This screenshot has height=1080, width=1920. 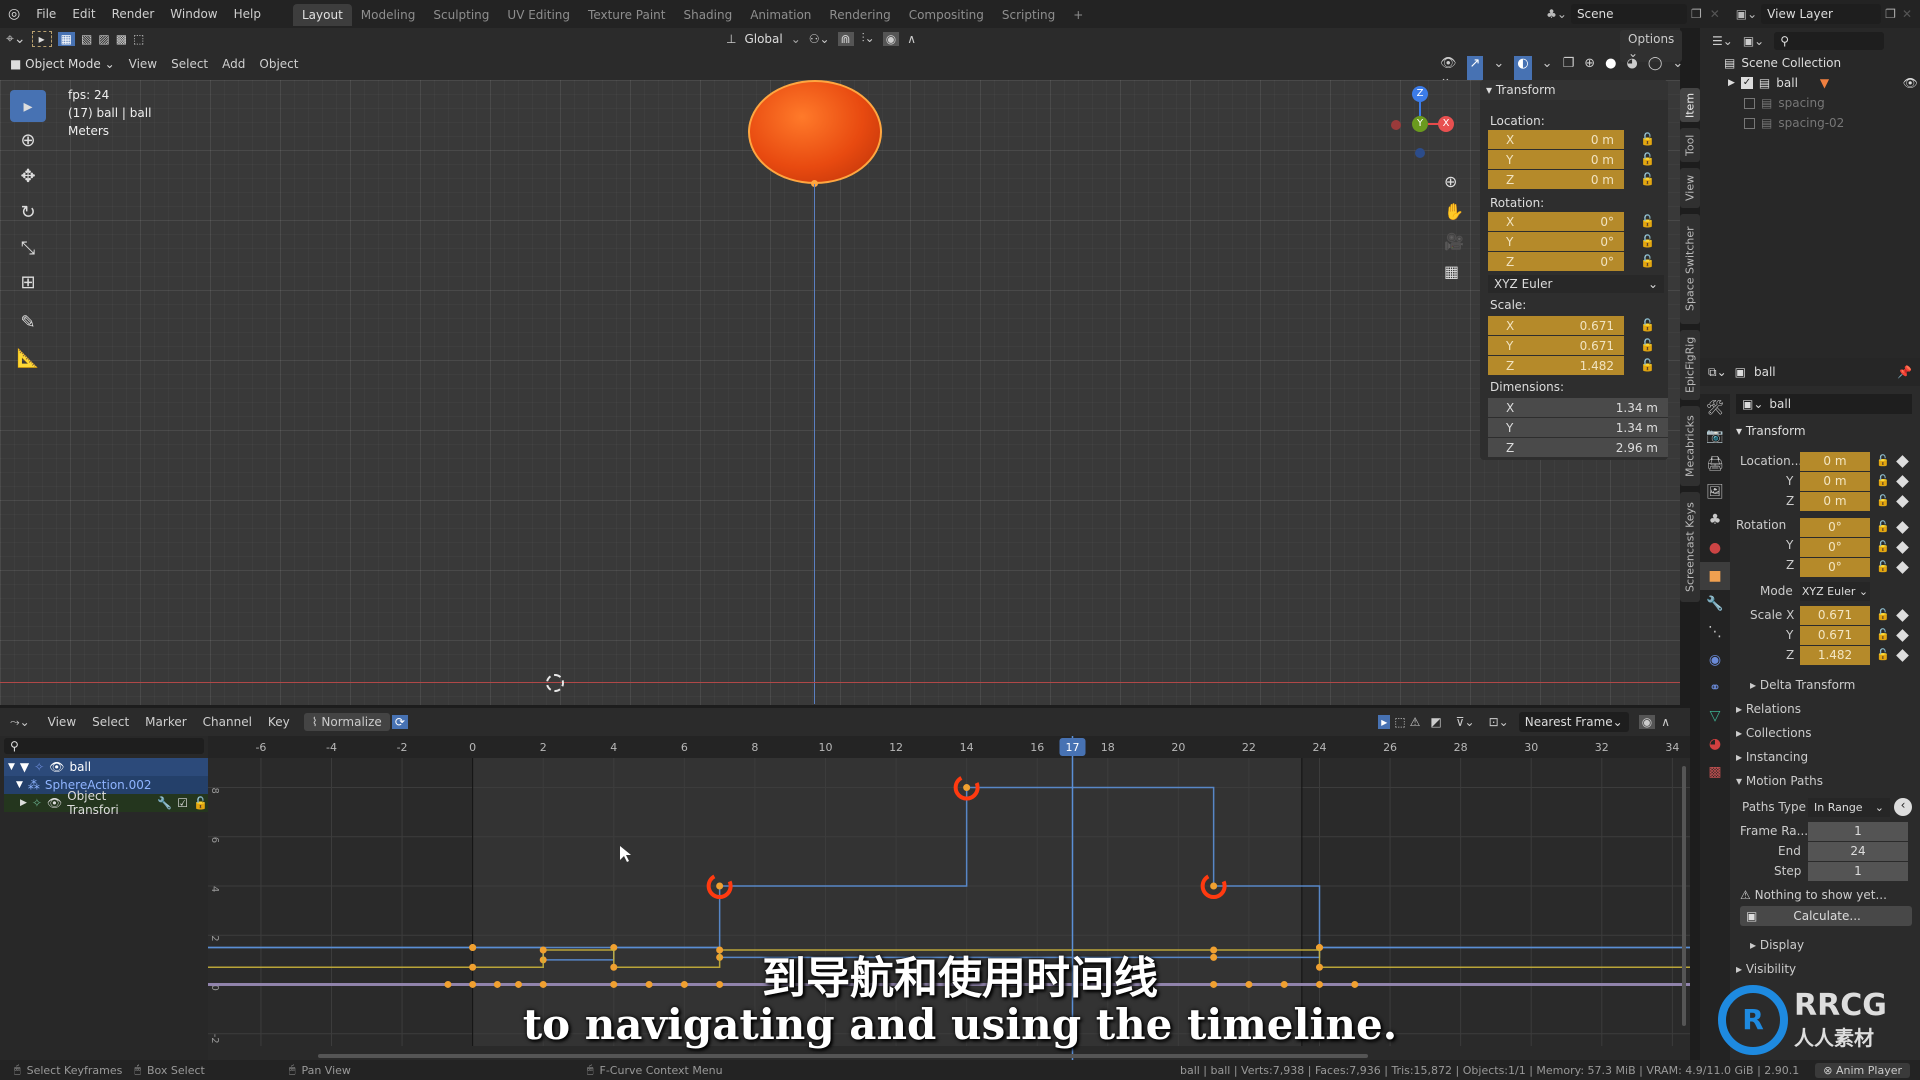 What do you see at coordinates (66, 39) in the screenshot?
I see `select-mode-new-icon: ▦` at bounding box center [66, 39].